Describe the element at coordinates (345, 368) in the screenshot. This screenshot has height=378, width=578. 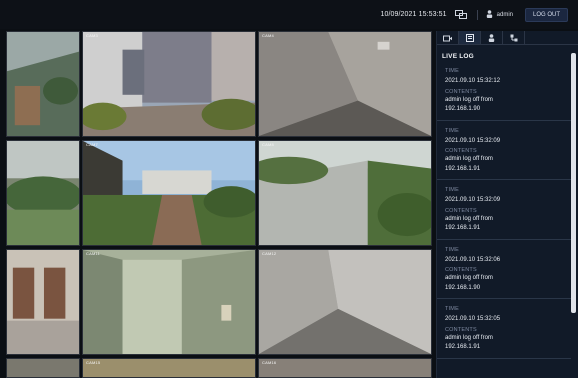
I see `camera-tile: CAM16` at that location.